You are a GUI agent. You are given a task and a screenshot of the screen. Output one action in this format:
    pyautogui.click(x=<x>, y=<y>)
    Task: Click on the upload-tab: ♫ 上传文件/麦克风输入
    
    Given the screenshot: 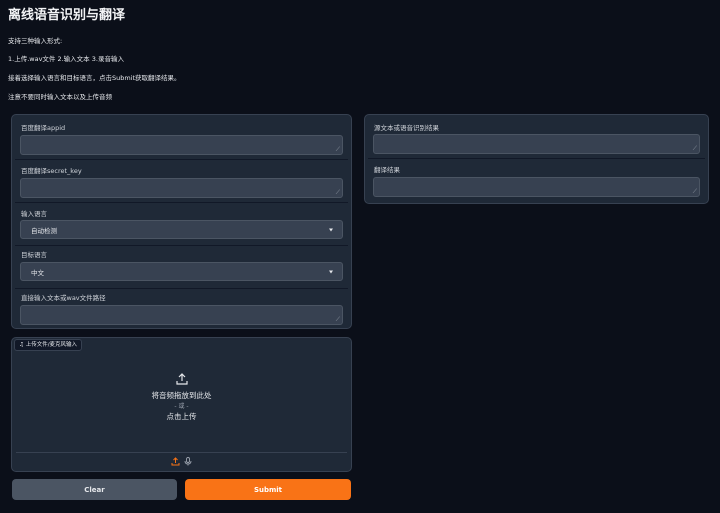 What is the action you would take?
    pyautogui.click(x=48, y=345)
    